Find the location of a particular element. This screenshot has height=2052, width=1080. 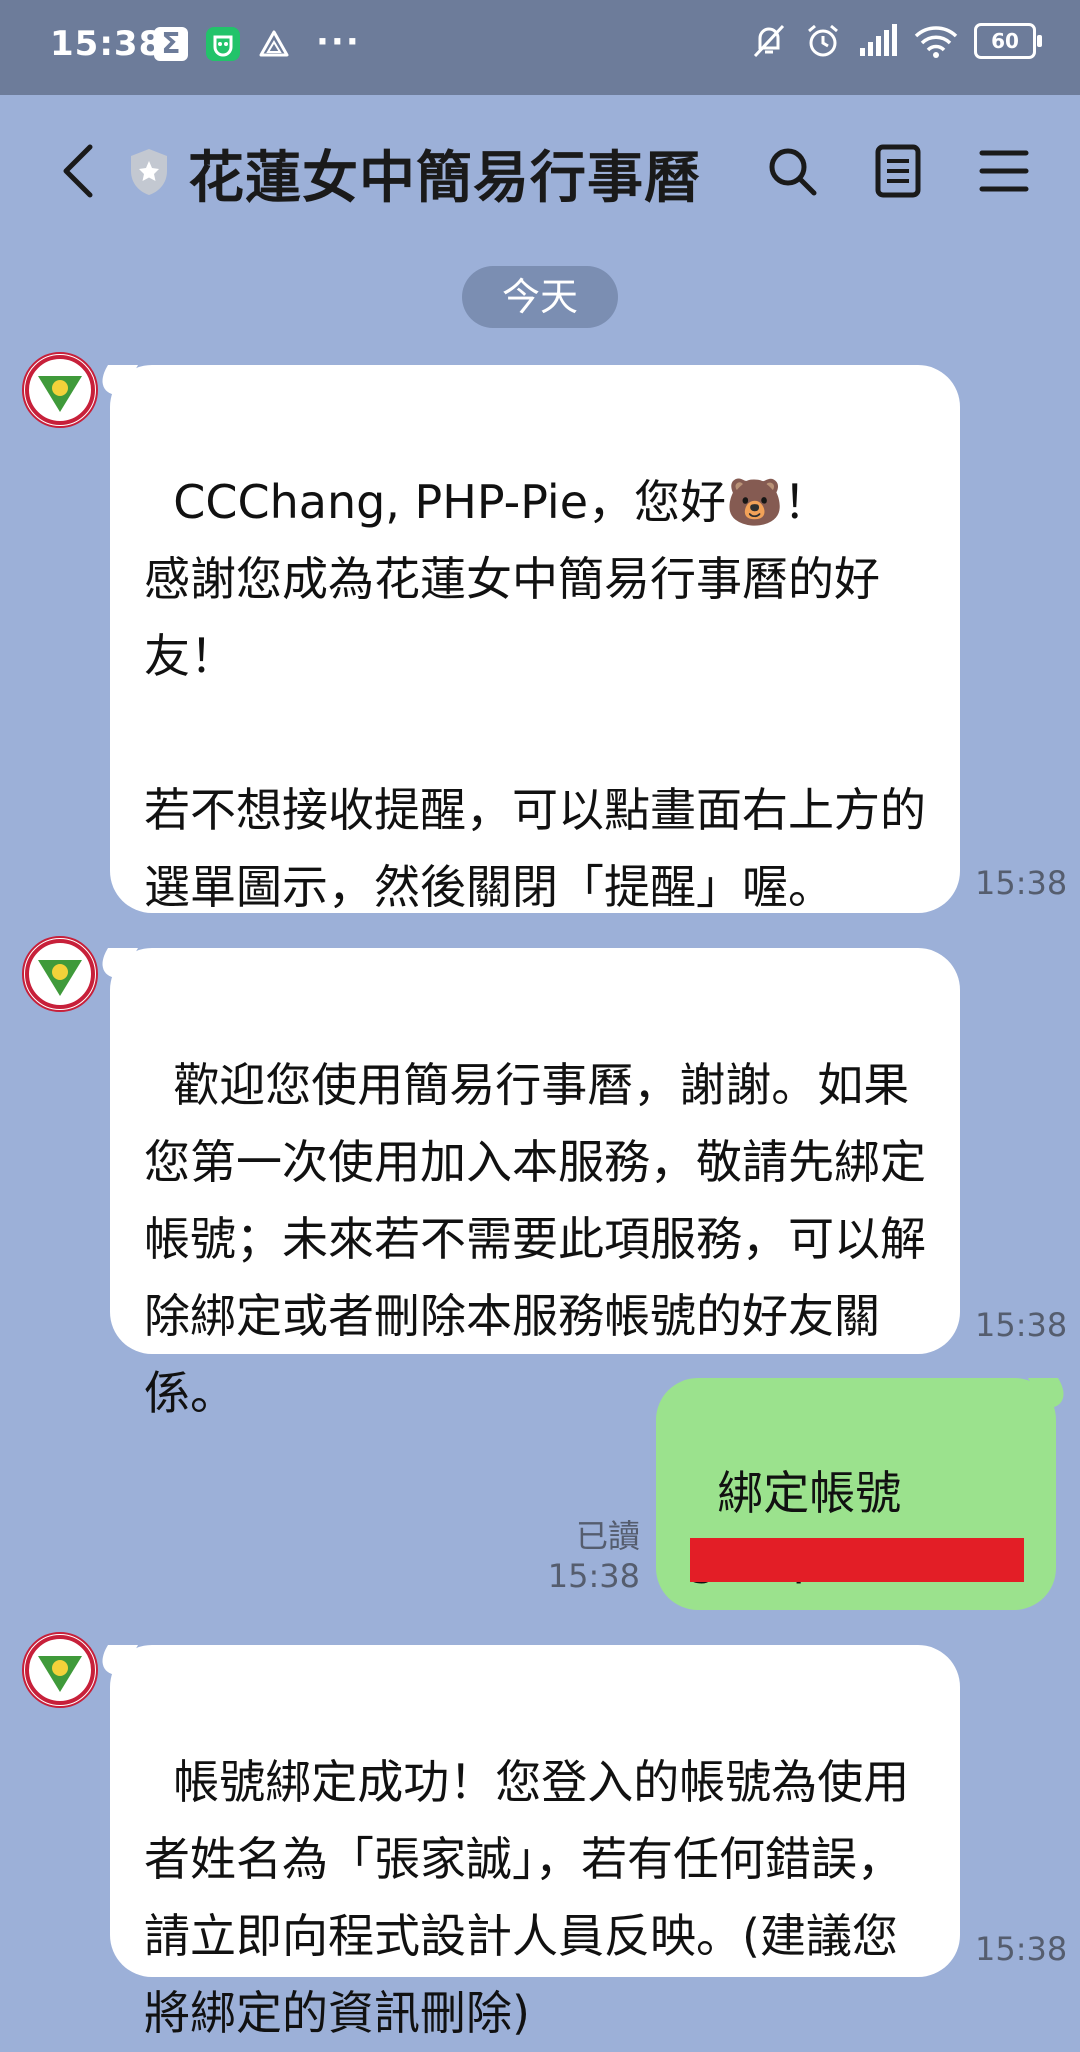

notes-icon is located at coordinates (898, 171).